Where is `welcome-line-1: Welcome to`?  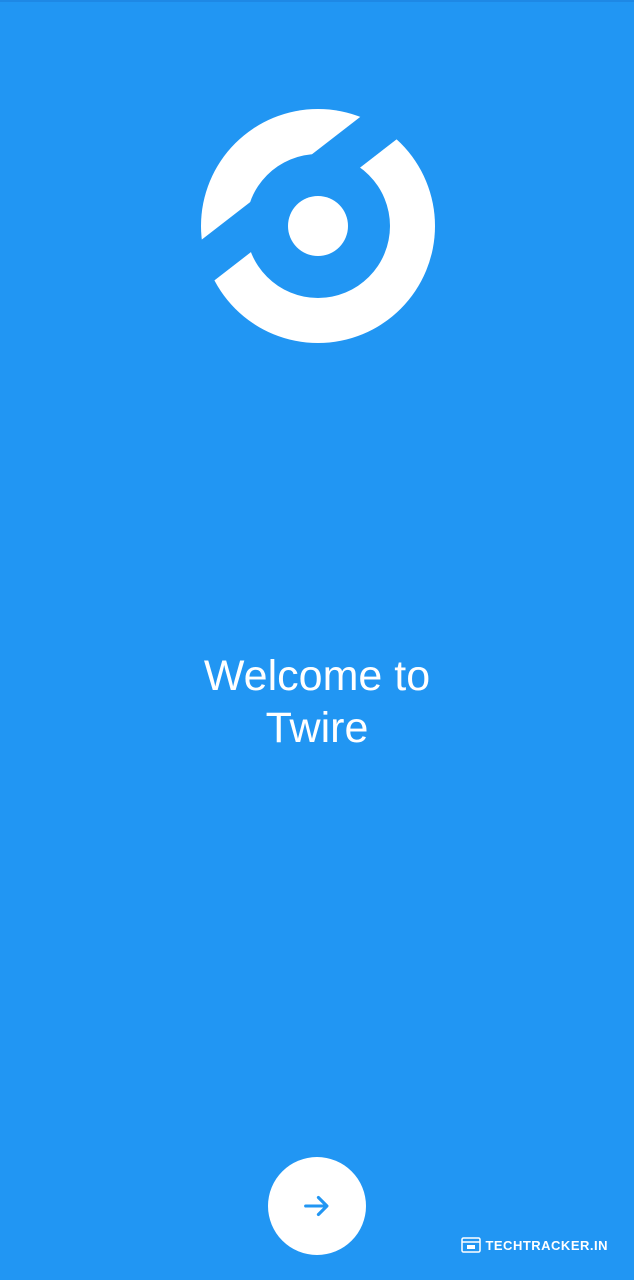
welcome-line-1: Welcome to is located at coordinates (317, 676).